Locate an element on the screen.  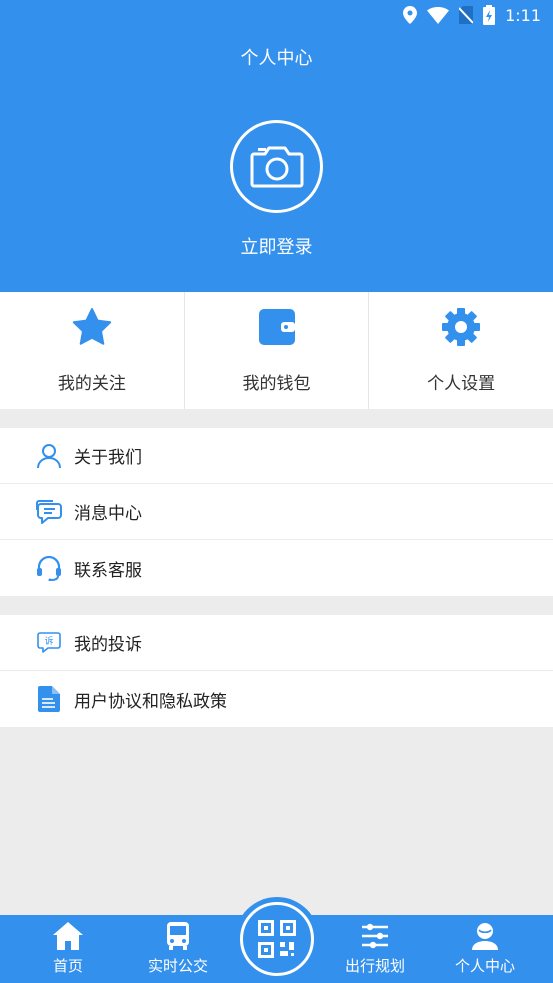
profile-icon is located at coordinates (485, 936).